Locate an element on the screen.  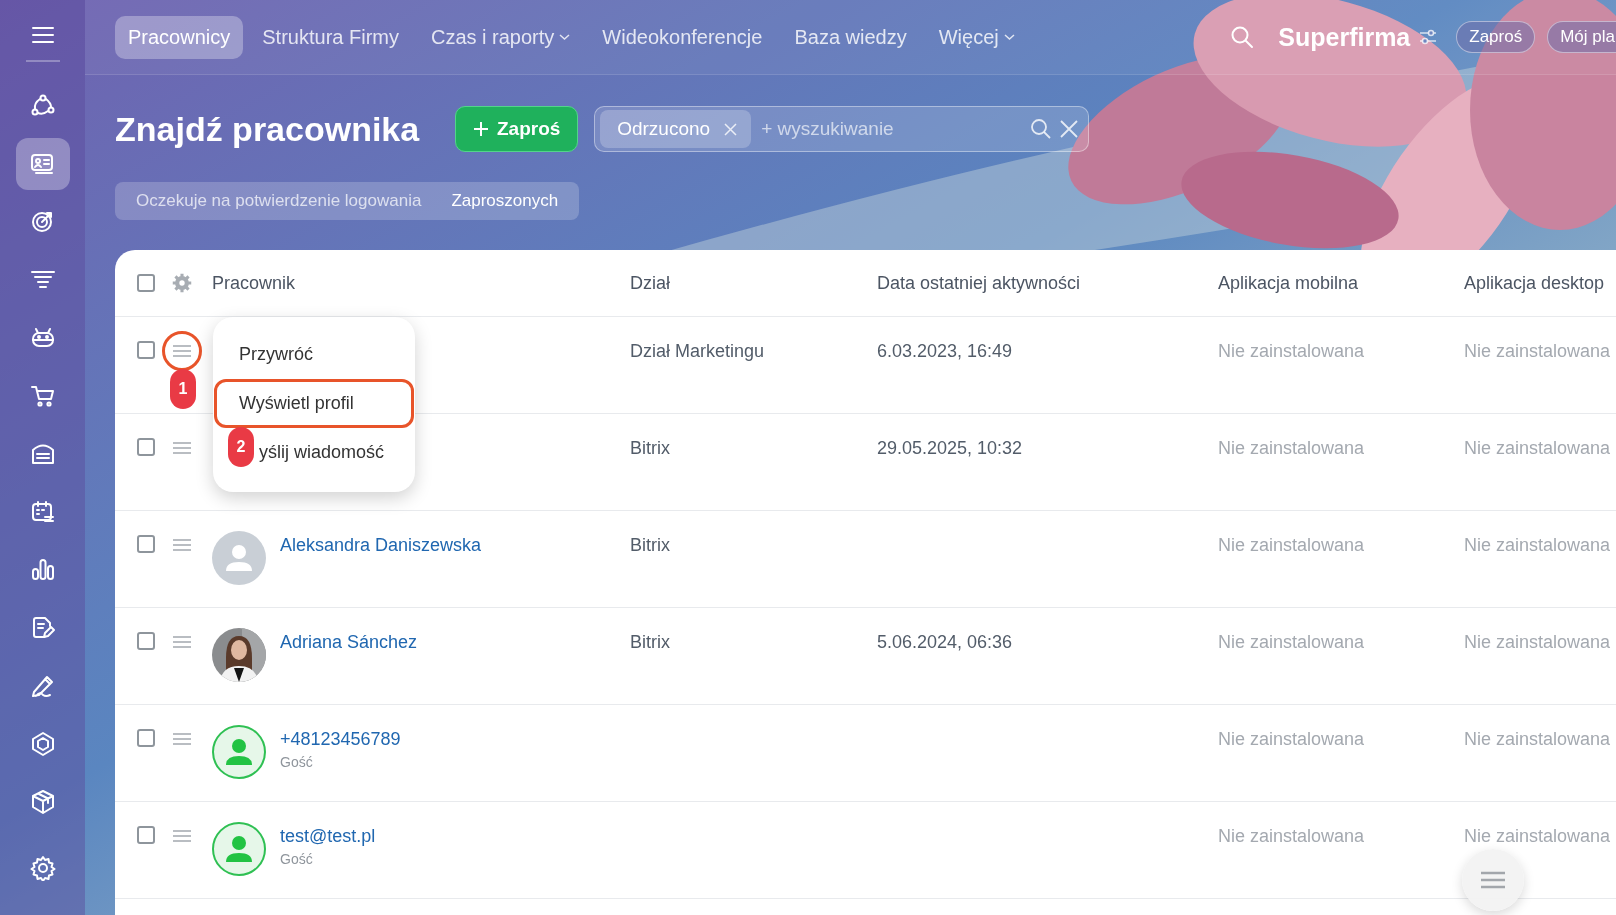
contact-card-icon is located at coordinates (42, 164).